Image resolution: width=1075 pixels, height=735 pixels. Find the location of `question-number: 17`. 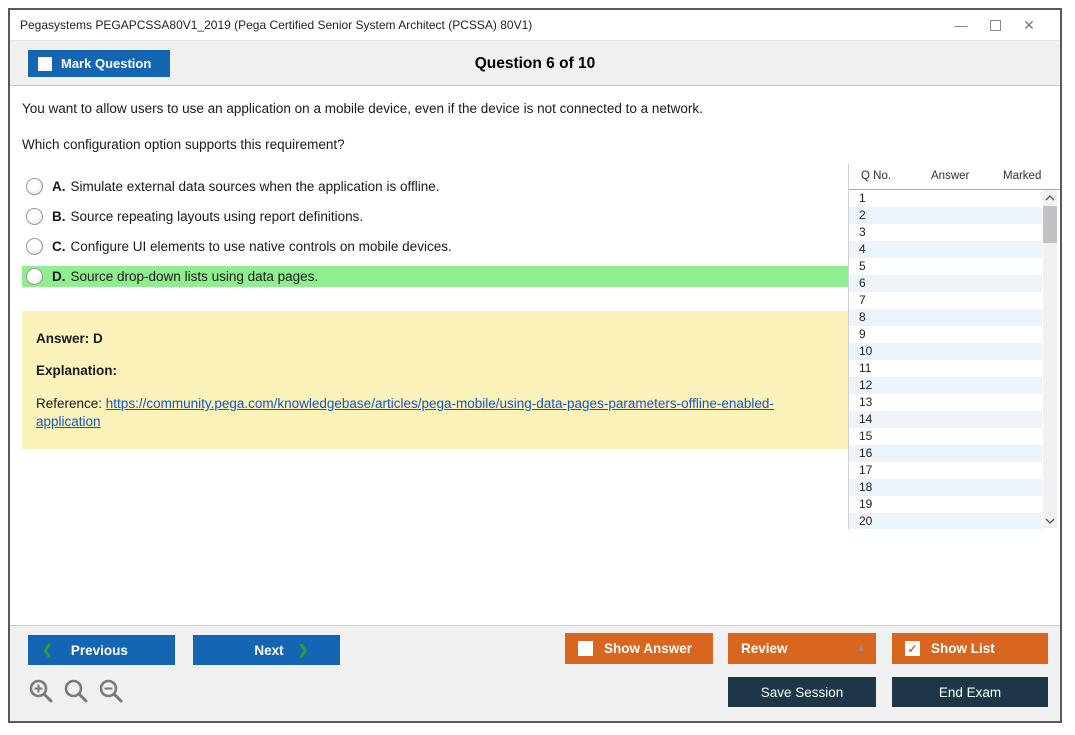

question-number: 17 is located at coordinates (866, 470).